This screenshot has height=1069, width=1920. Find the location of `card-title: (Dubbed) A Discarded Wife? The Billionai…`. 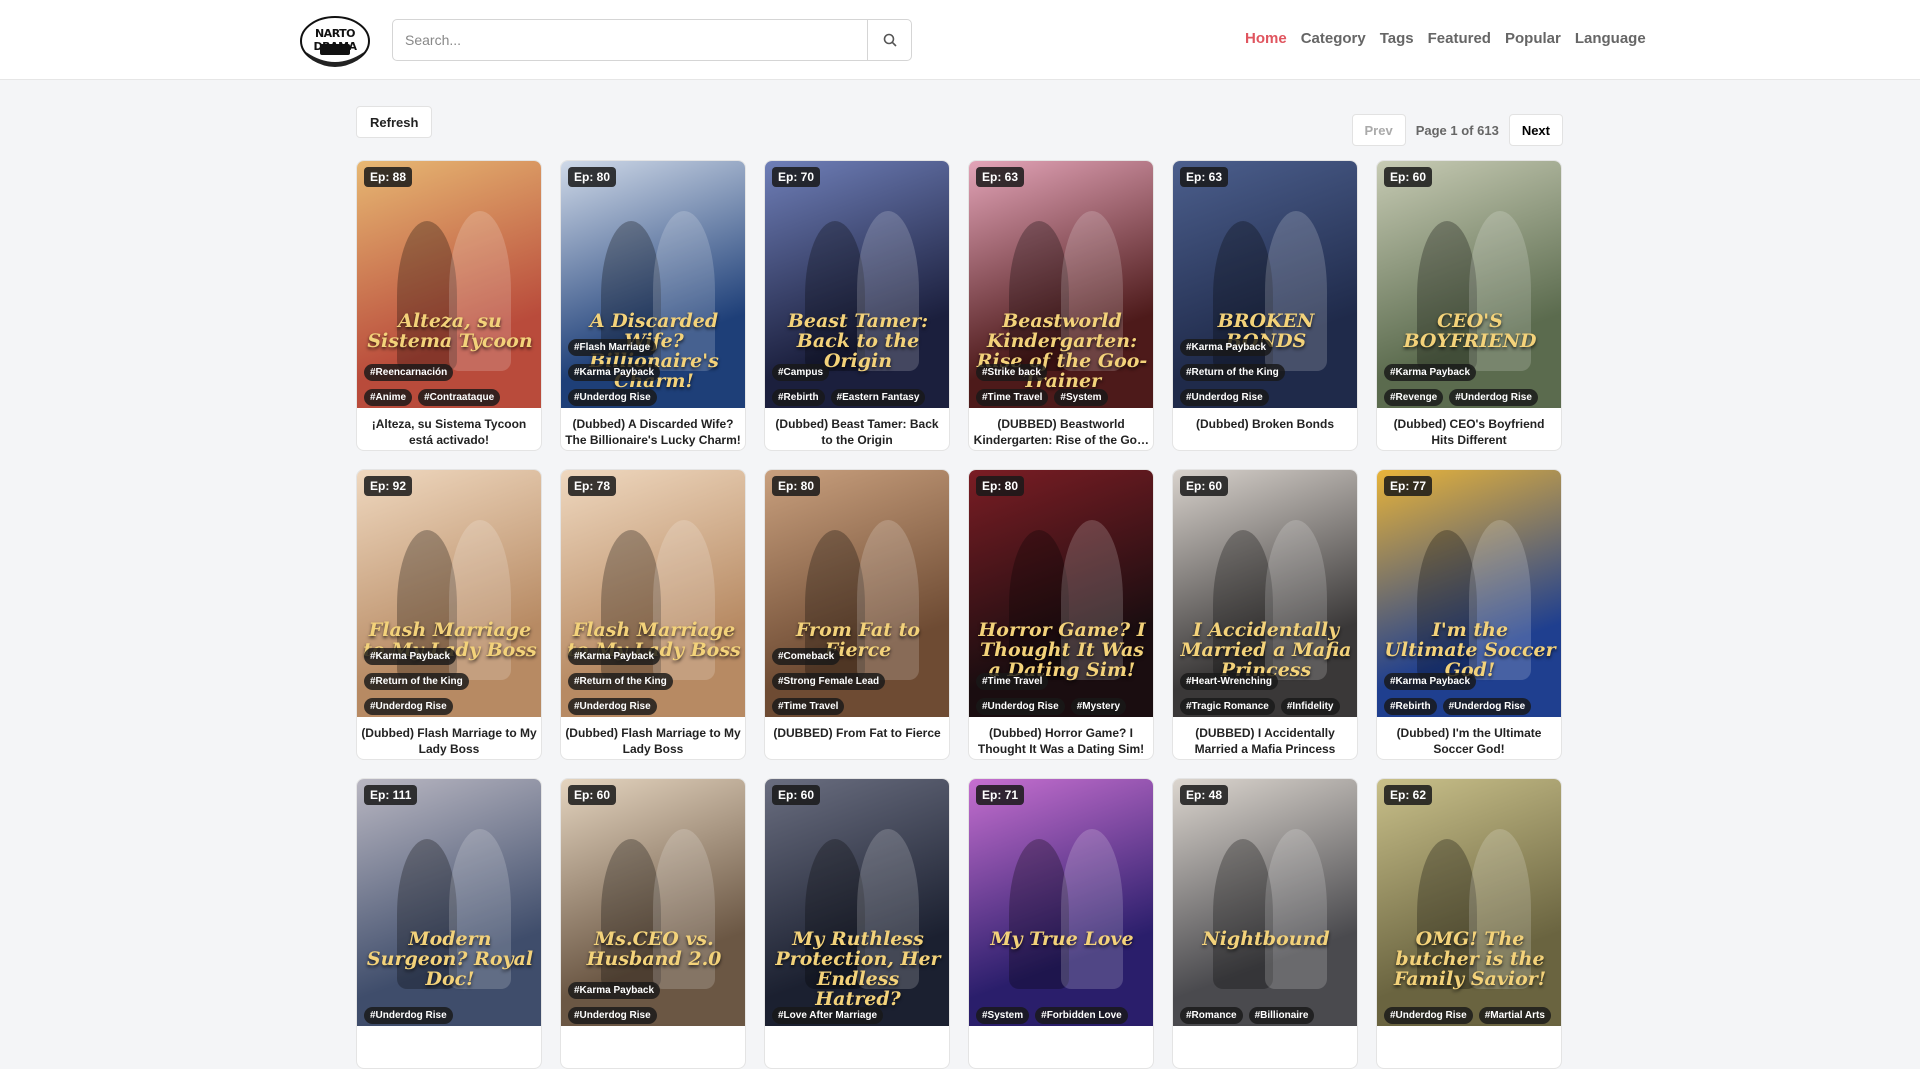

card-title: (Dubbed) A Discarded Wife? The Billionai… is located at coordinates (653, 432).